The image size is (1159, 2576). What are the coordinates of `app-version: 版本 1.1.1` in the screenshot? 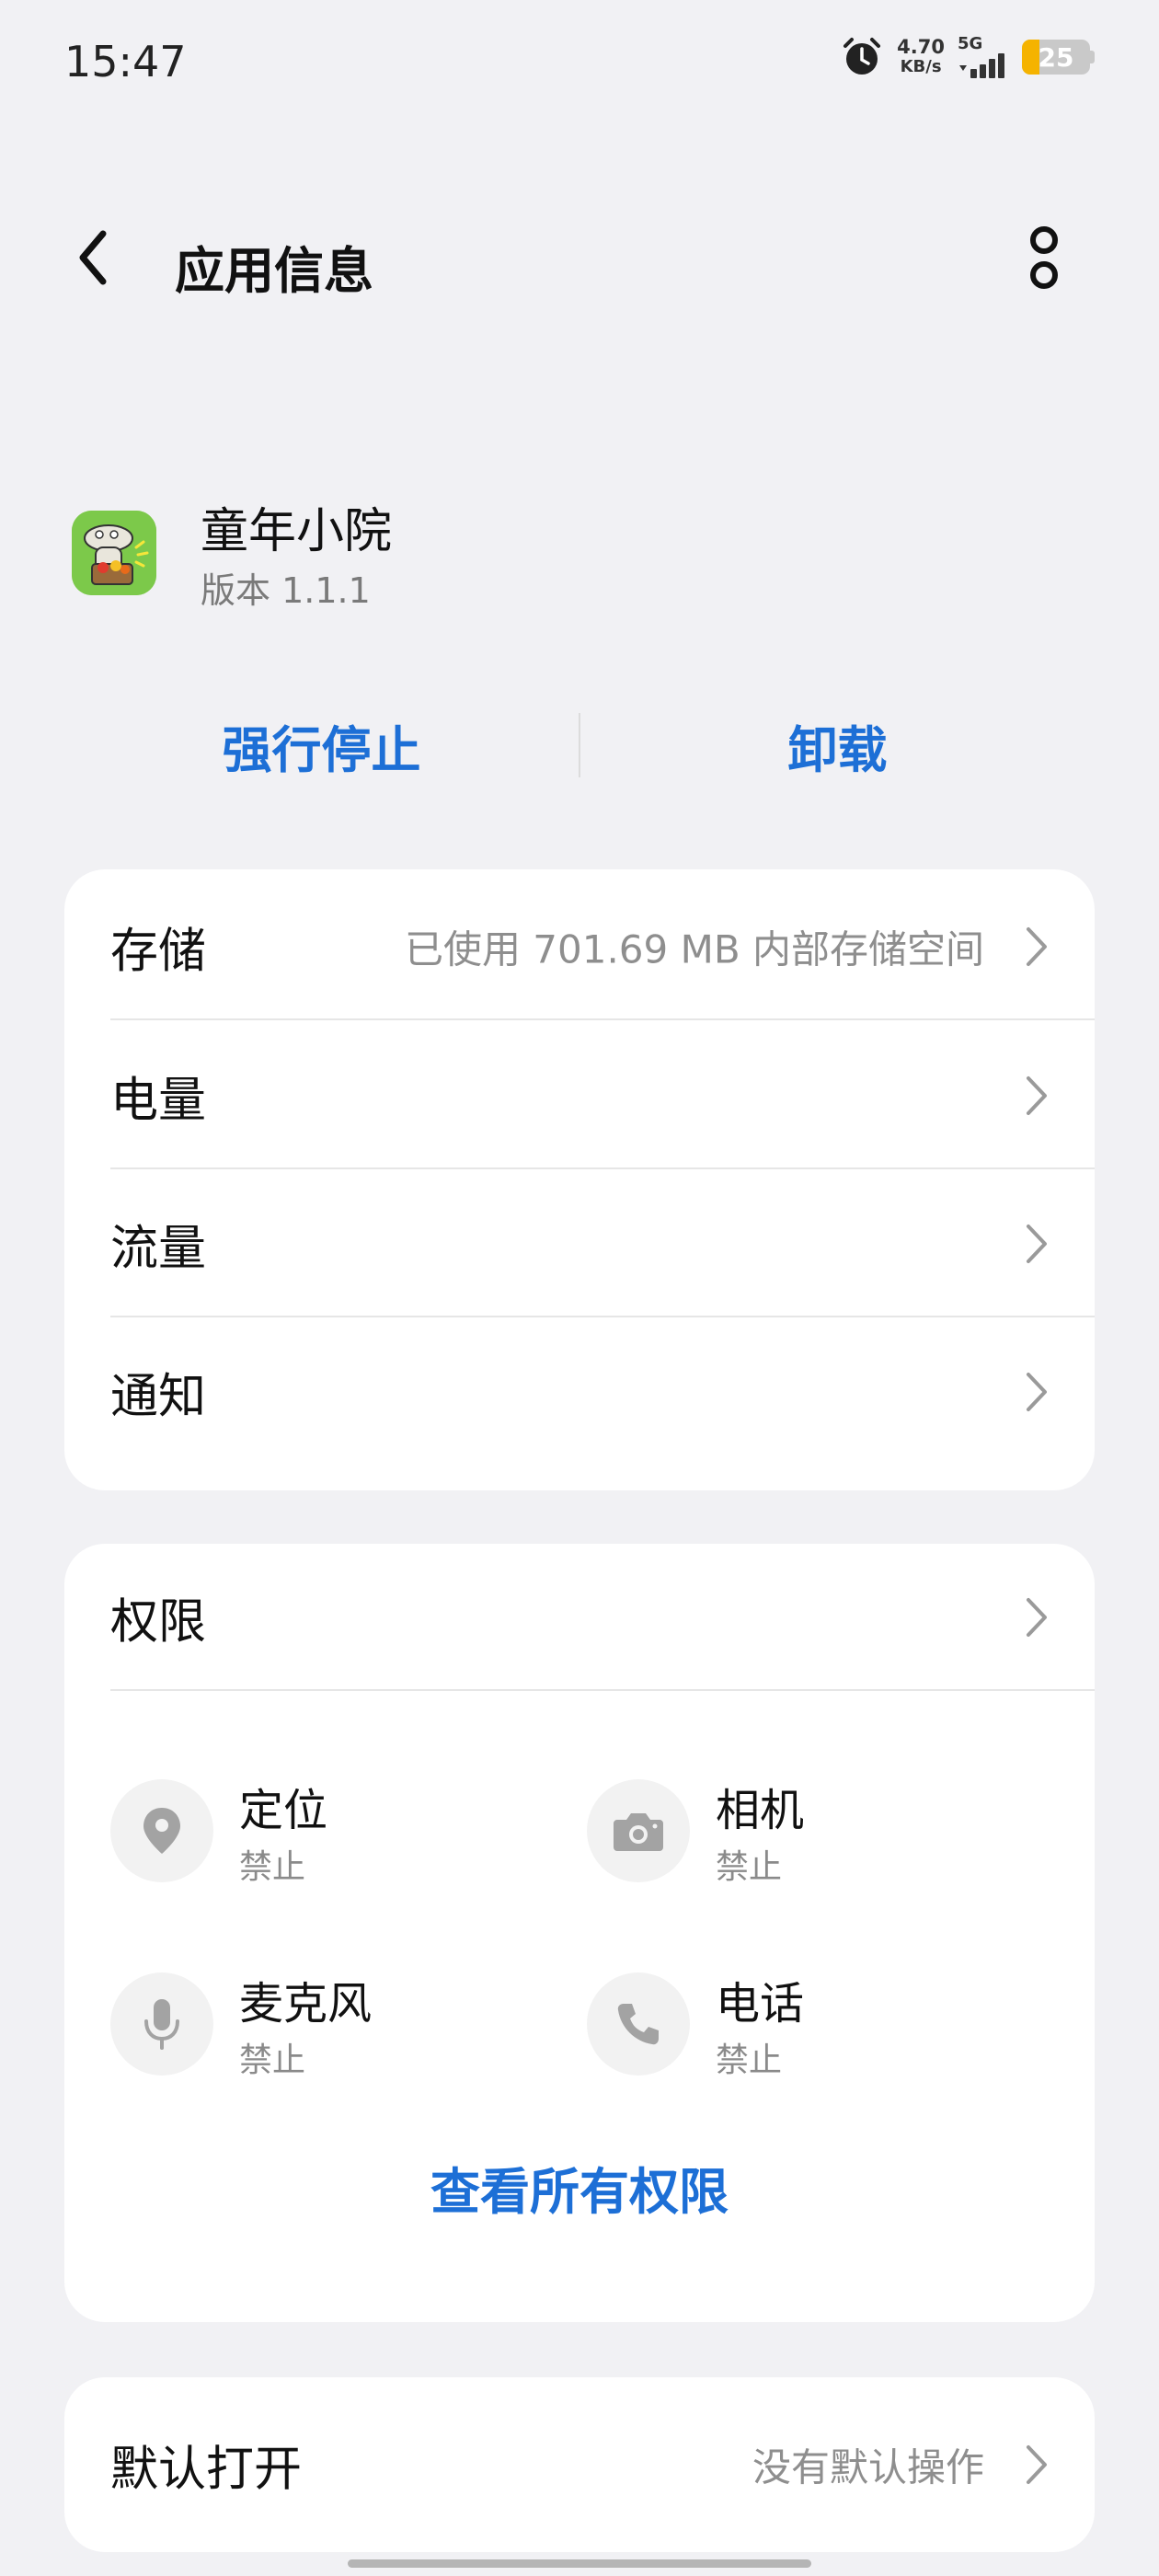 It's located at (286, 590).